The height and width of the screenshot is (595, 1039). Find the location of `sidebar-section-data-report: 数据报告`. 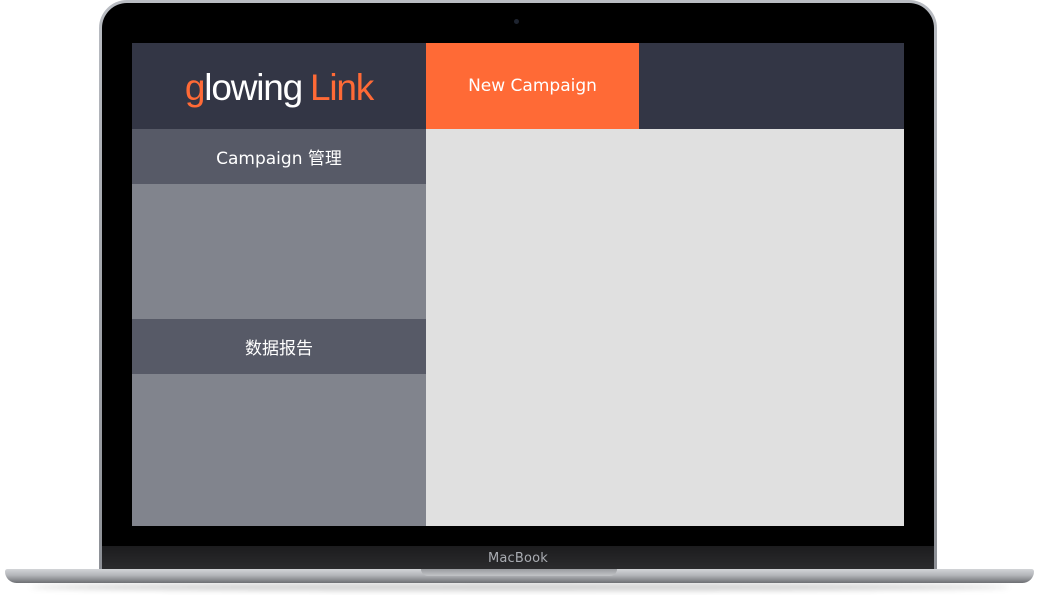

sidebar-section-data-report: 数据报告 is located at coordinates (279, 346).